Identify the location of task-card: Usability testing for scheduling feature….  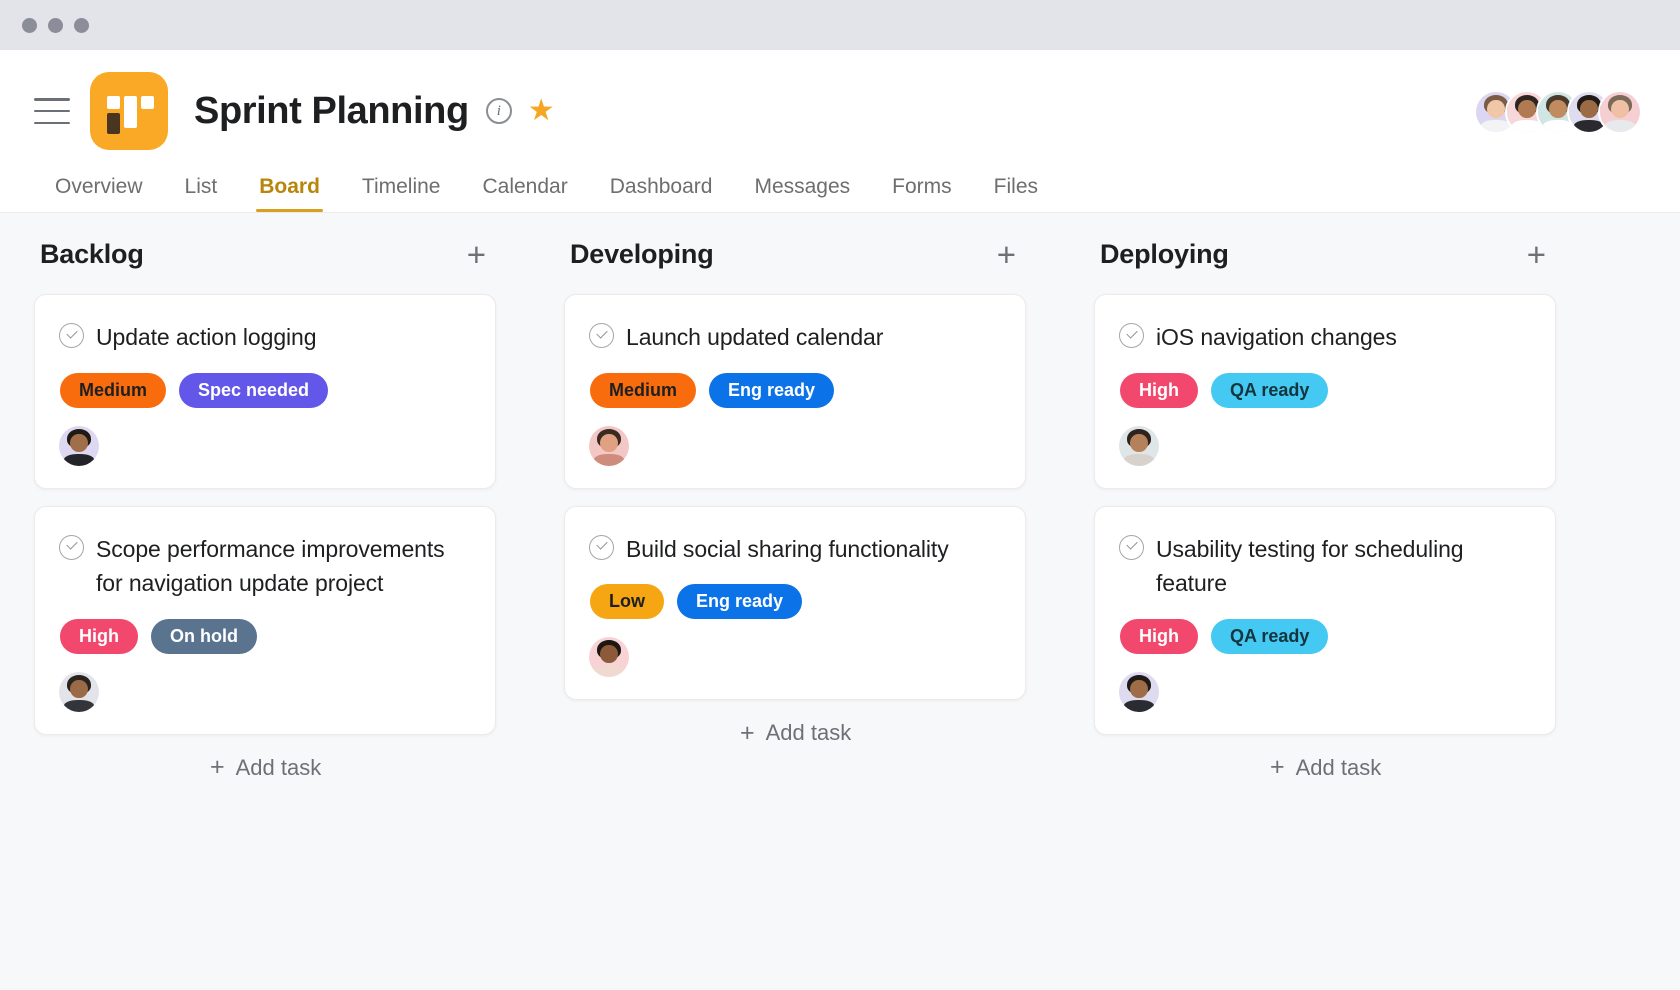
(1325, 620).